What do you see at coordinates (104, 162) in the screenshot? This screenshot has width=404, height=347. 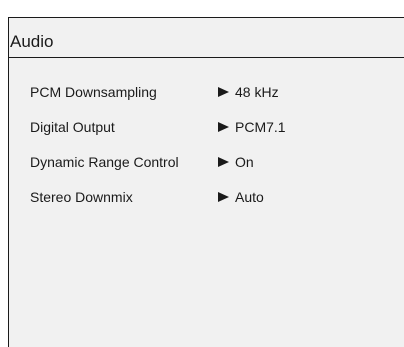 I see `setting-label: Dynamic Range Control` at bounding box center [104, 162].